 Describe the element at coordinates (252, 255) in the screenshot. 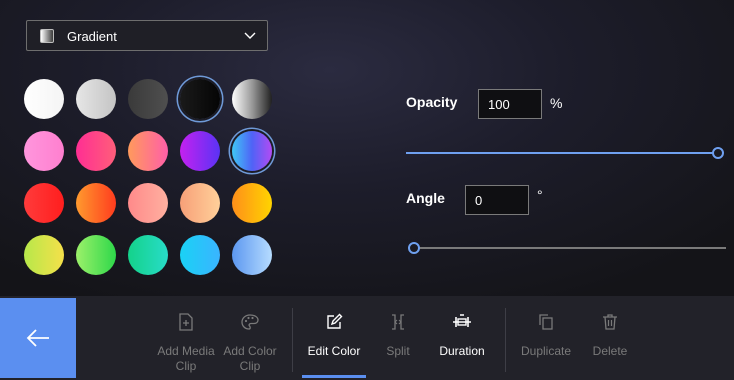

I see `swatch-light-blue` at that location.